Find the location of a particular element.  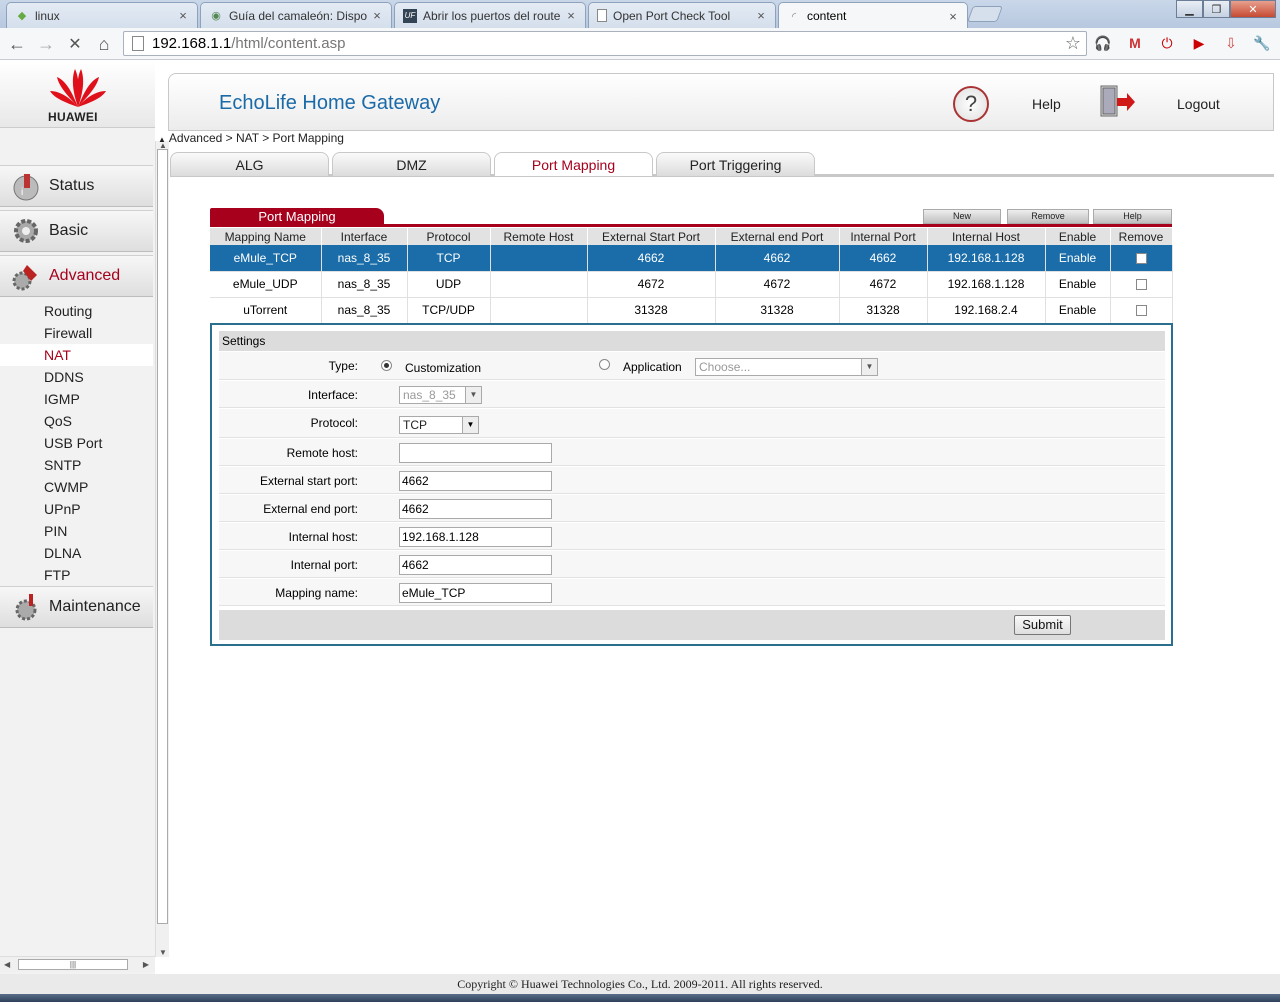

tab-port-triggering: Port Triggering is located at coordinates (735, 164).